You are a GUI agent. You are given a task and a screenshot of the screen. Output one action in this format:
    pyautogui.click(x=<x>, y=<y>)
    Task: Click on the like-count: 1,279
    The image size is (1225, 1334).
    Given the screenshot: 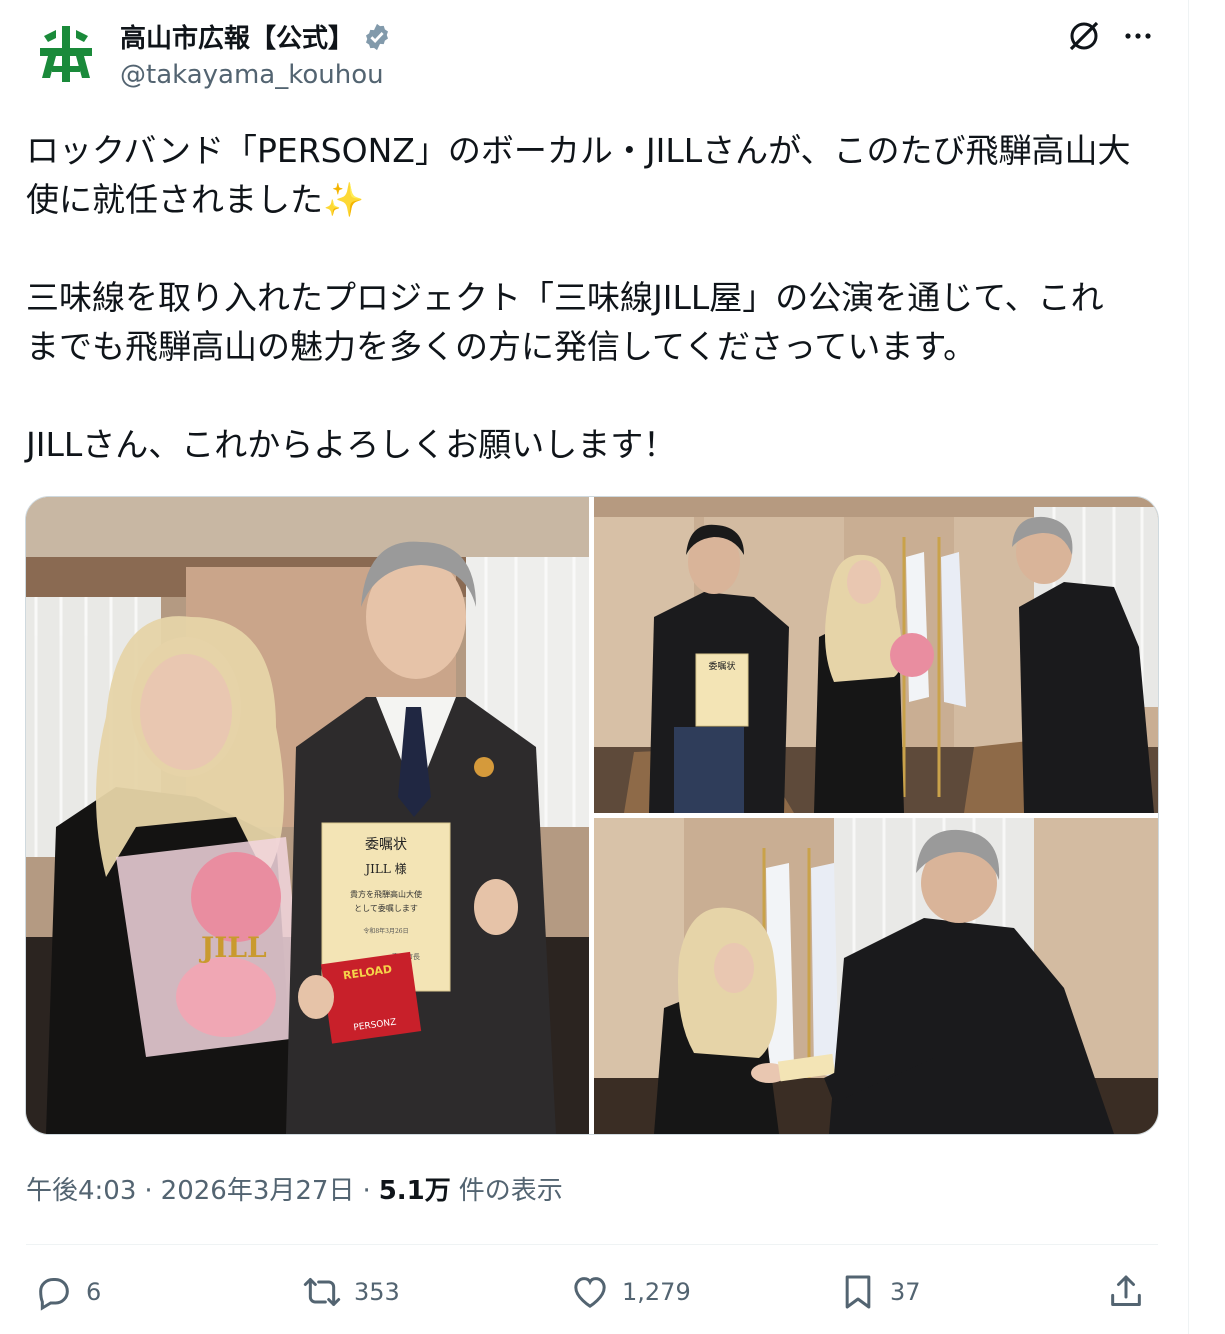 What is the action you would take?
    pyautogui.click(x=656, y=1292)
    